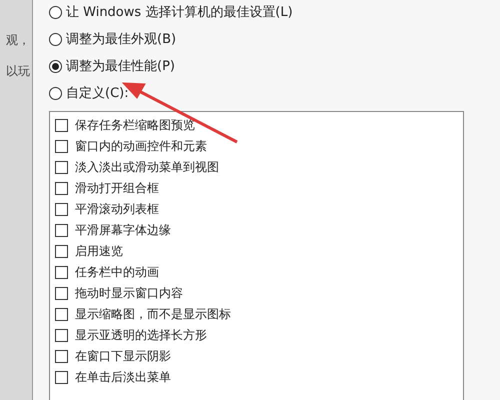 Image resolution: width=500 pixels, height=400 pixels. What do you see at coordinates (123, 230) in the screenshot?
I see `checkbox-label: 平滑屏幕字体边缘` at bounding box center [123, 230].